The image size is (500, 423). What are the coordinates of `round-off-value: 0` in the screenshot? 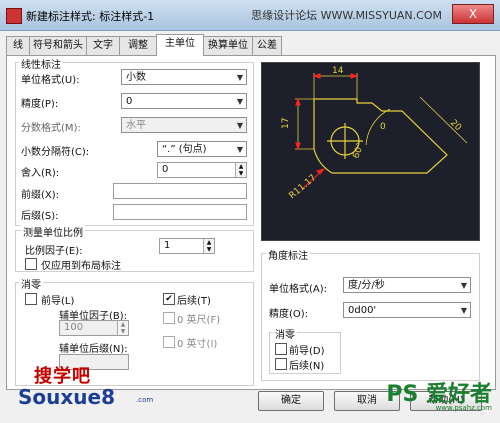 It's located at (165, 169).